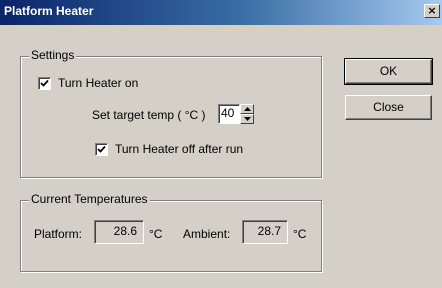 Image resolution: width=442 pixels, height=288 pixels. I want to click on ok-button: OK, so click(388, 71).